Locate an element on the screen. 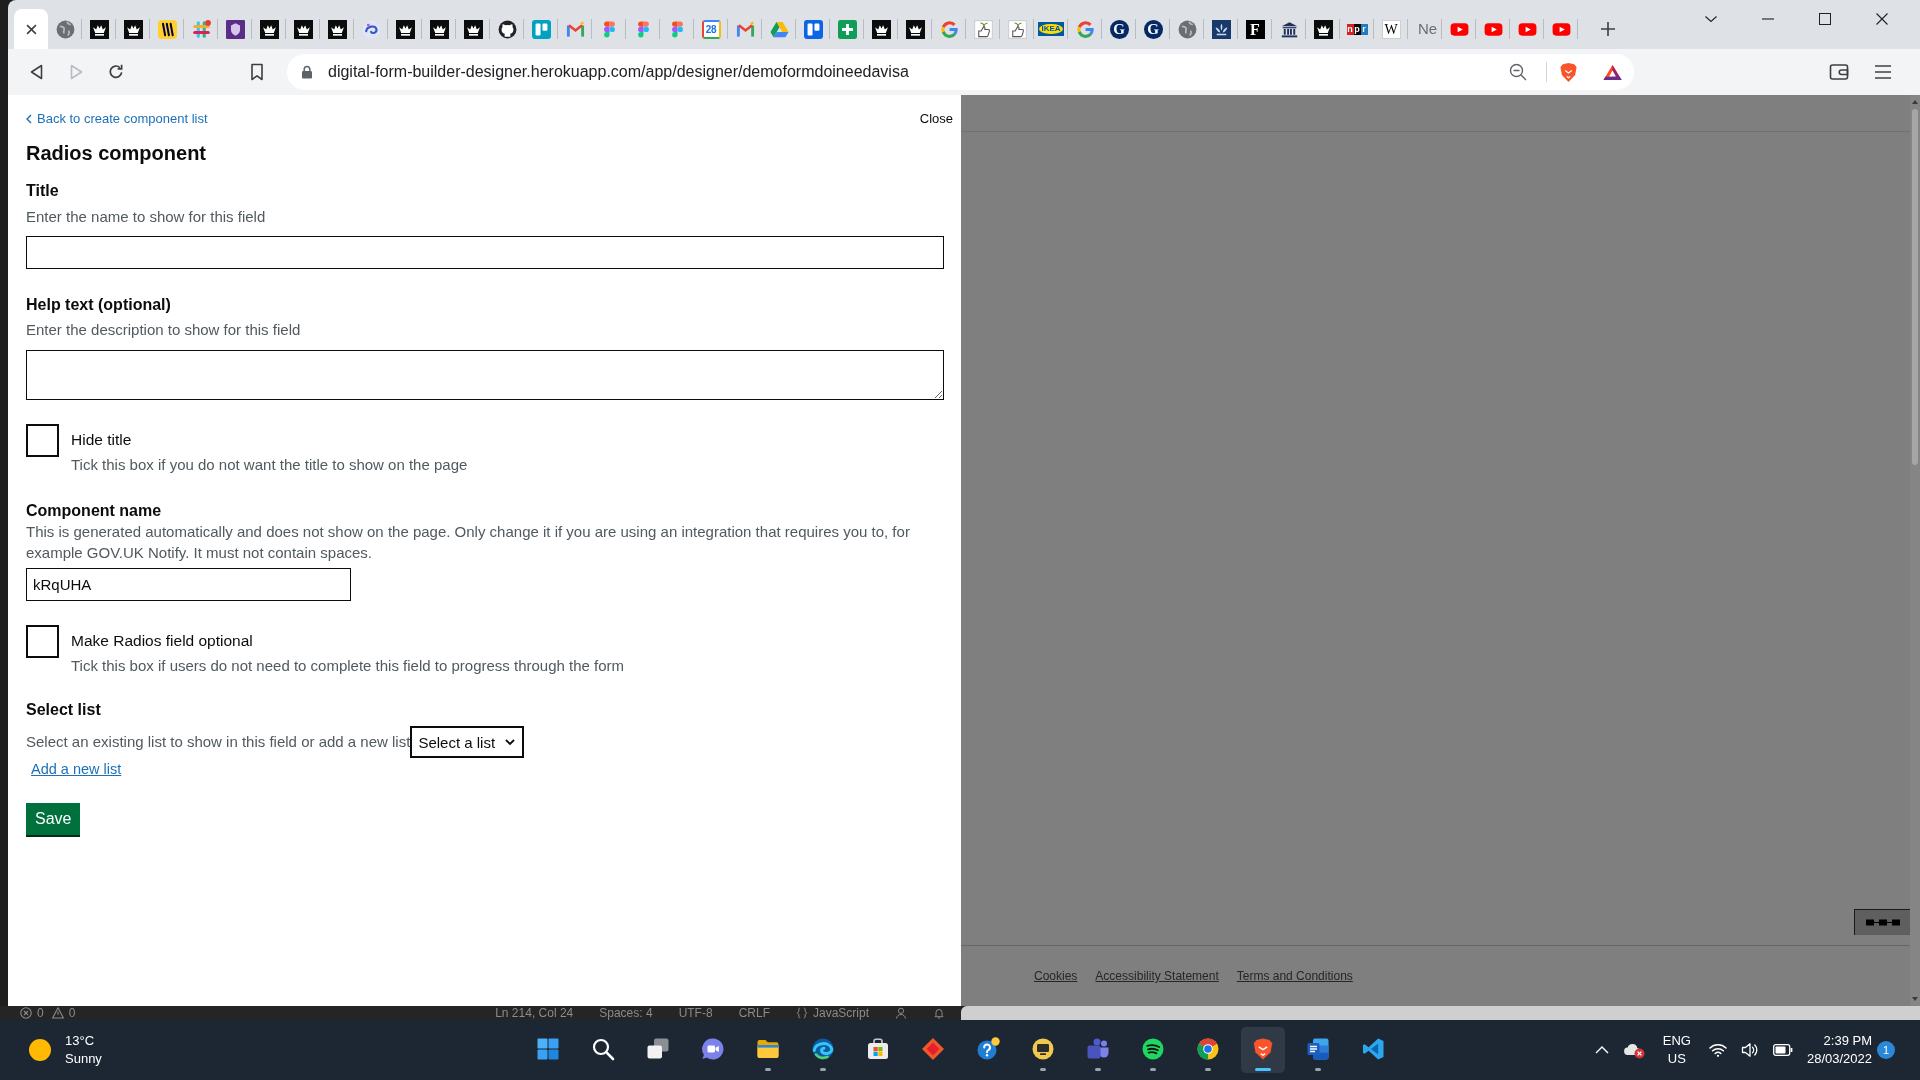 Image resolution: width=1920 pixels, height=1080 pixels. list-select: Select a list is located at coordinates (467, 742).